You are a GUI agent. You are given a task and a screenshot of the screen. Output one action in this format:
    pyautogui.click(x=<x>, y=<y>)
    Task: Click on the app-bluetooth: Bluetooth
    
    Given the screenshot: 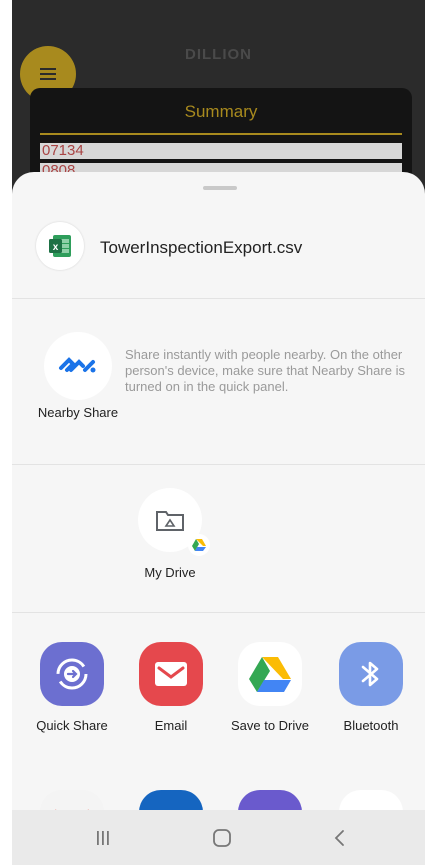 What is the action you would take?
    pyautogui.click(x=371, y=692)
    